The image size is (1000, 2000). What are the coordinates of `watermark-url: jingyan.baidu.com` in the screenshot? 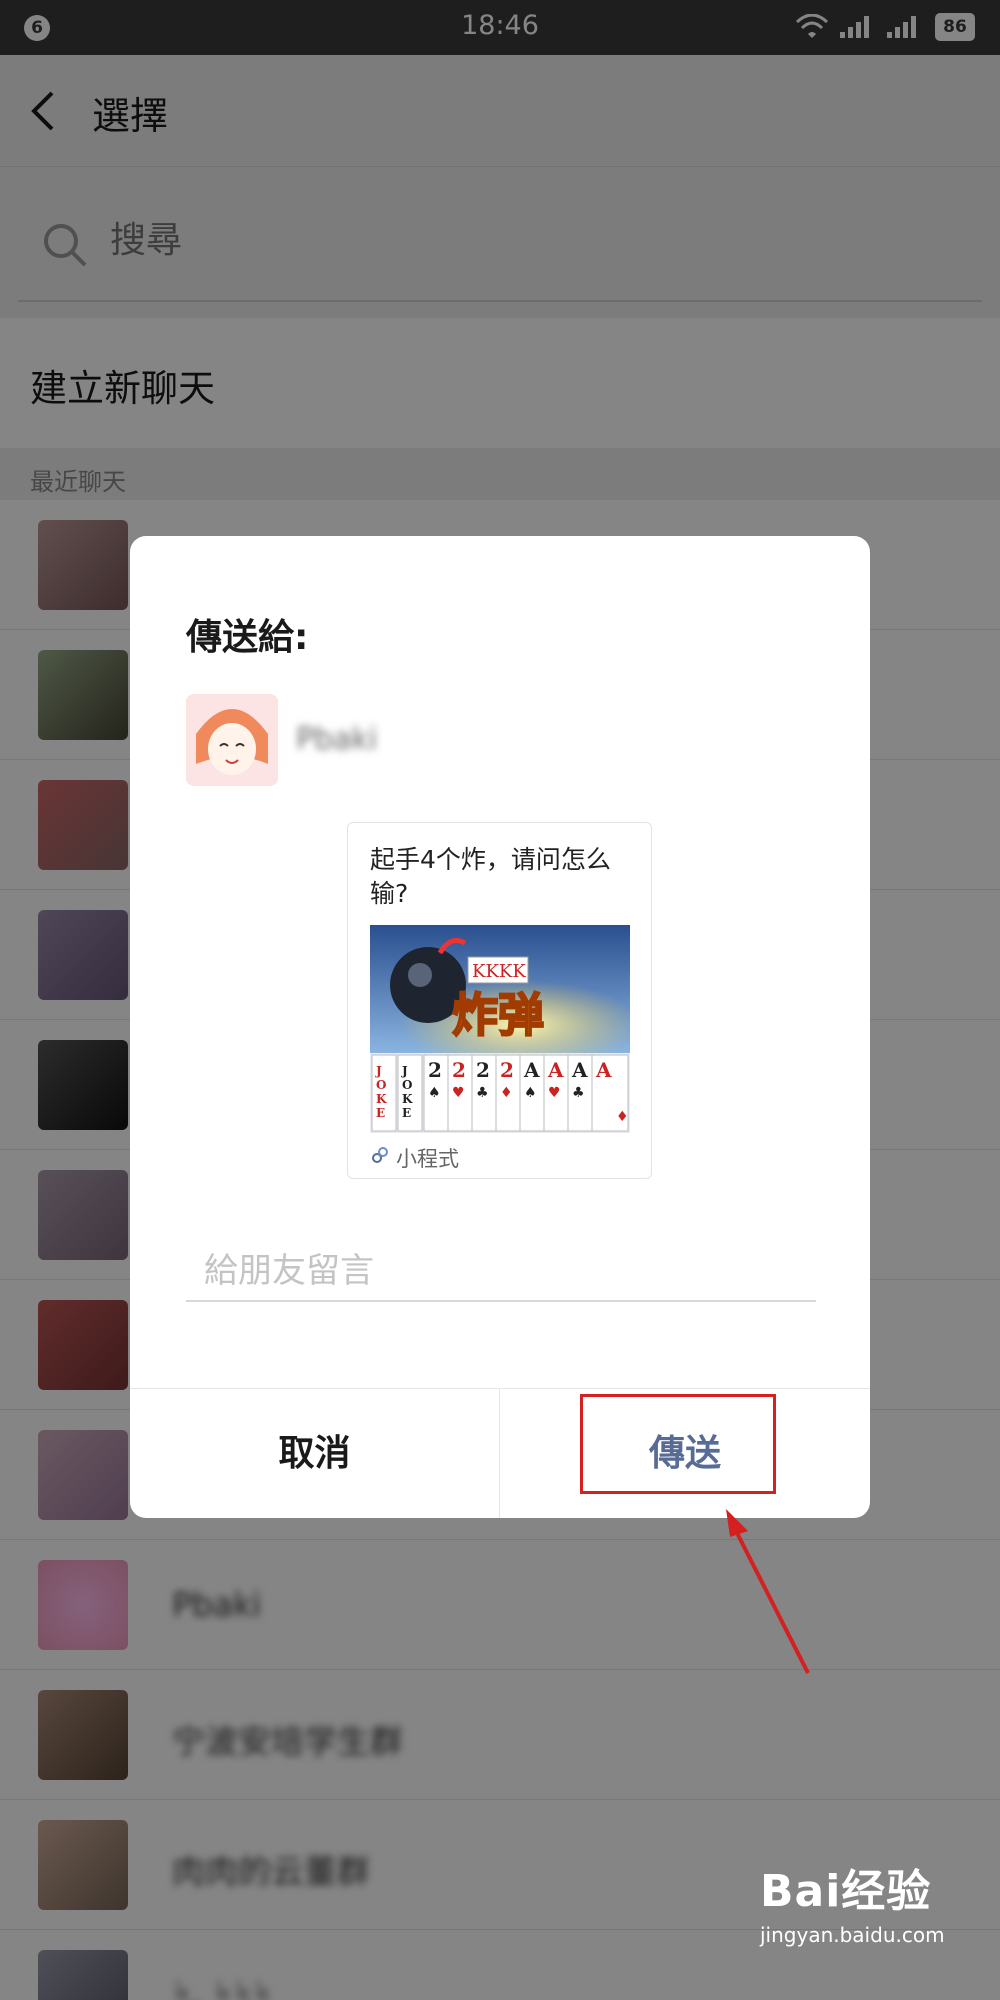 It's located at (852, 1935).